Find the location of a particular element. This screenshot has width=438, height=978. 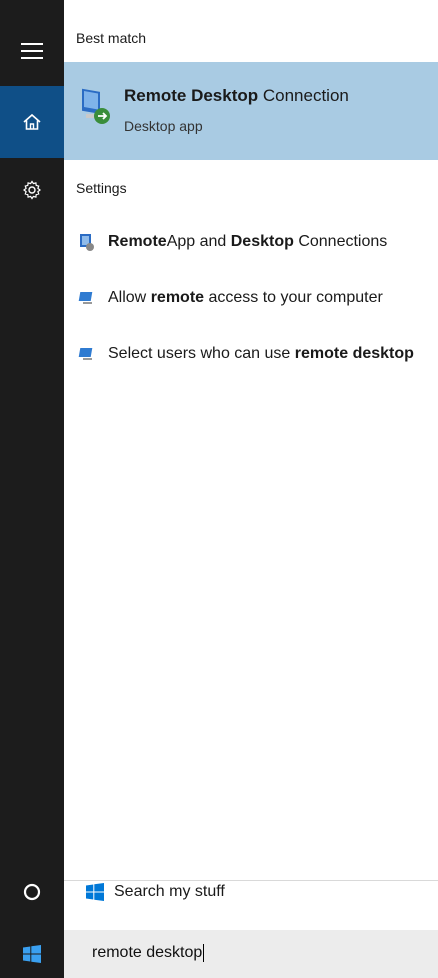

search-query-text: remote desktop is located at coordinates (147, 953).